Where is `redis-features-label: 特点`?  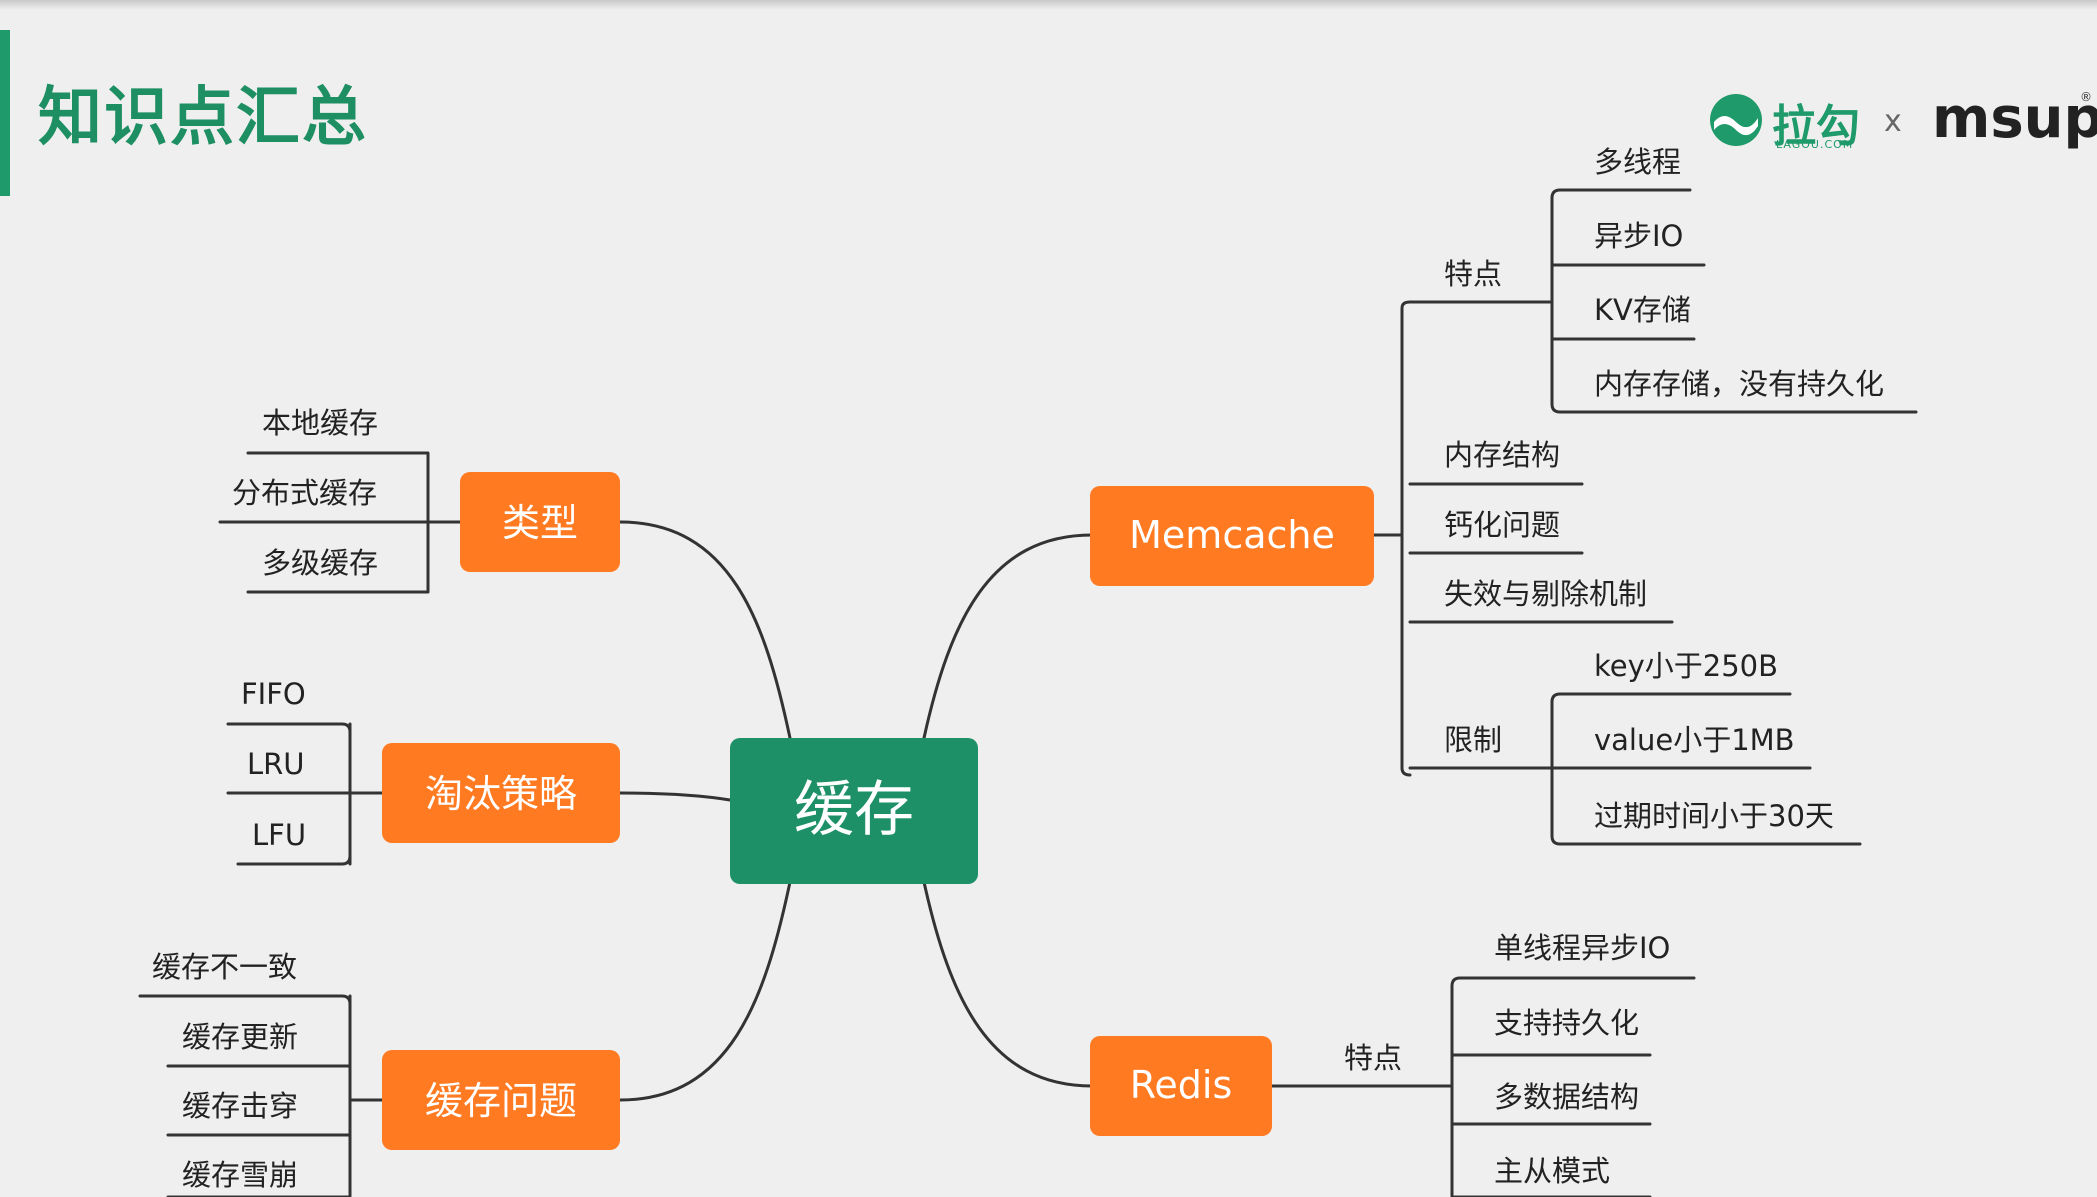 redis-features-label: 特点 is located at coordinates (1373, 1058).